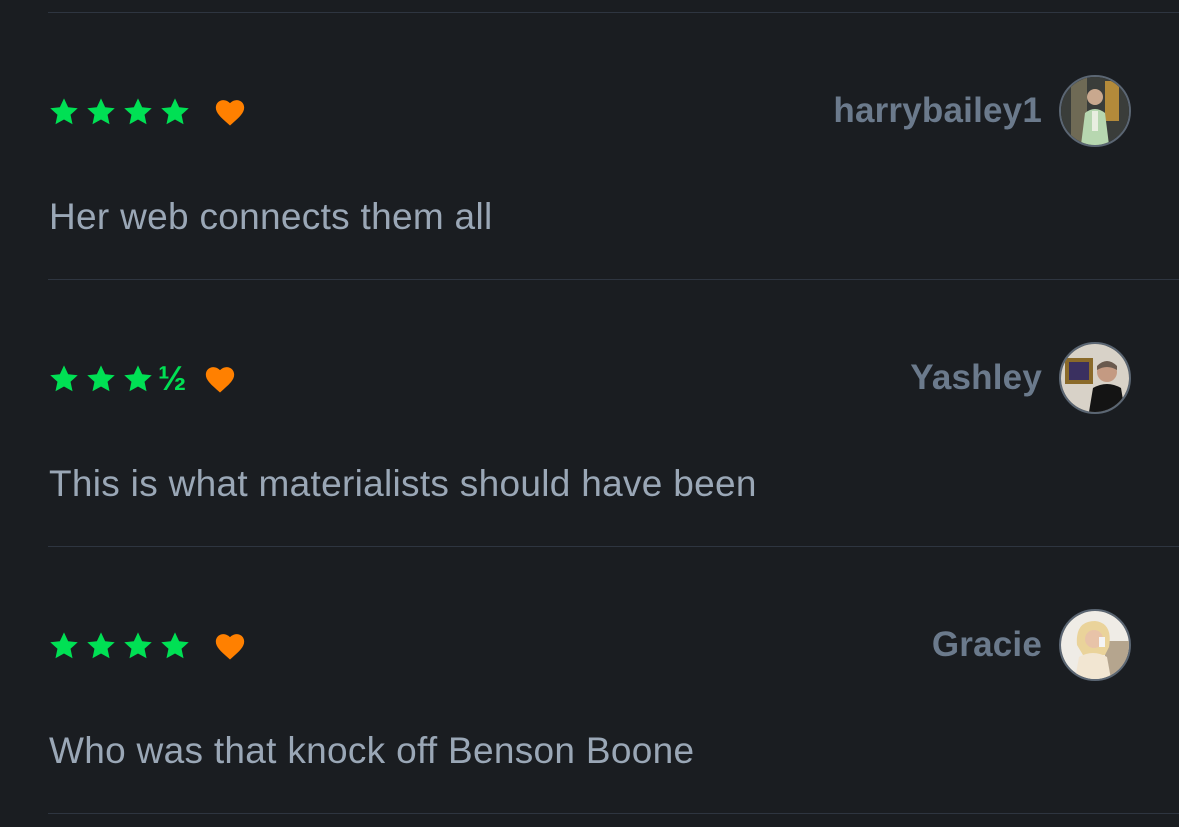 Image resolution: width=1179 pixels, height=827 pixels. What do you see at coordinates (117, 379) in the screenshot?
I see `star-rating: ½` at bounding box center [117, 379].